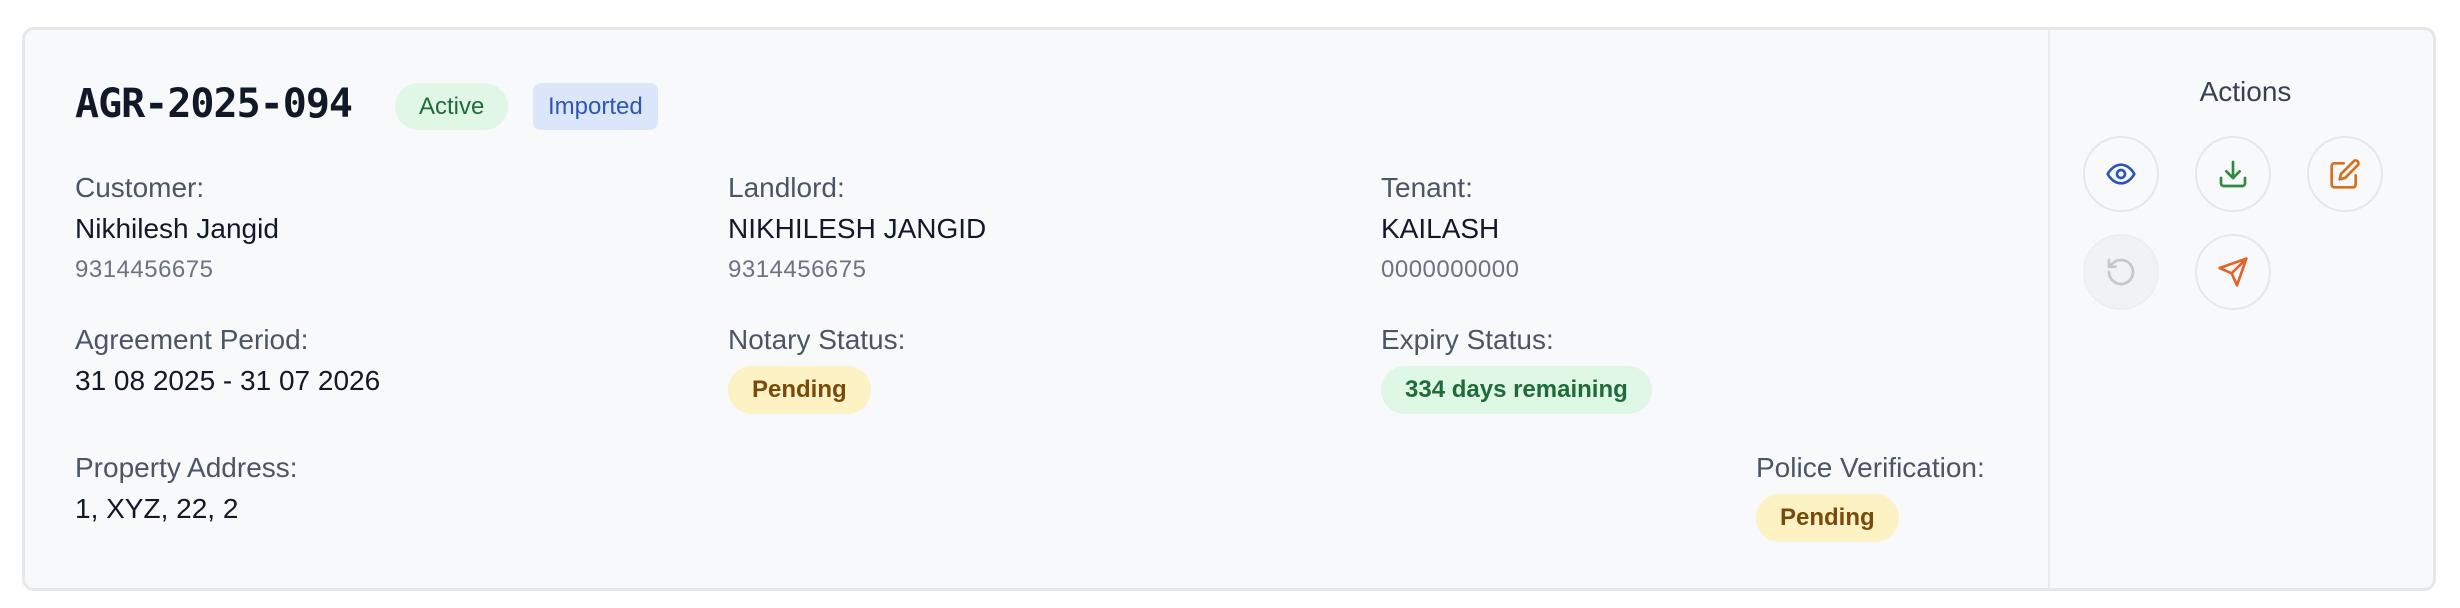  I want to click on send-button, so click(2233, 272).